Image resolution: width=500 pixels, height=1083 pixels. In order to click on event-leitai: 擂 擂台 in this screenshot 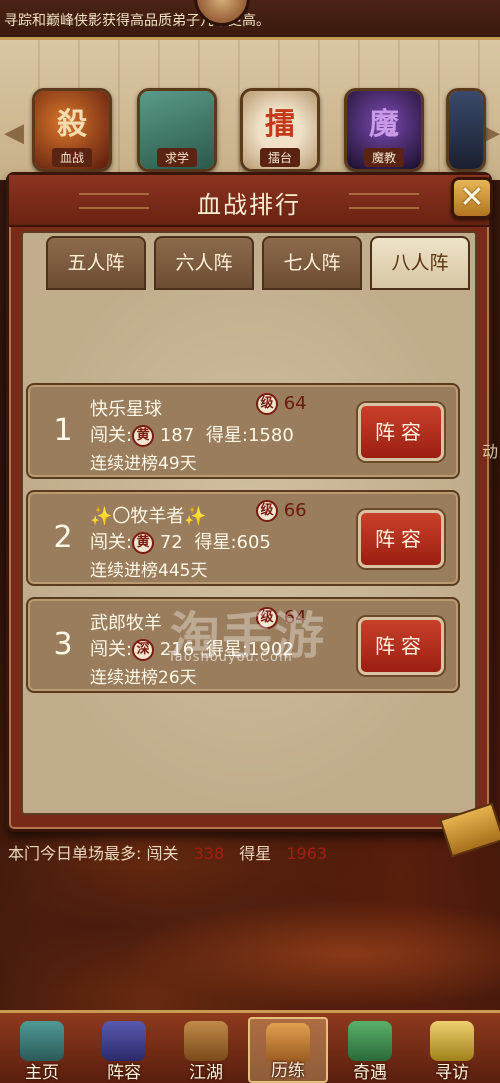, I will do `click(280, 130)`.